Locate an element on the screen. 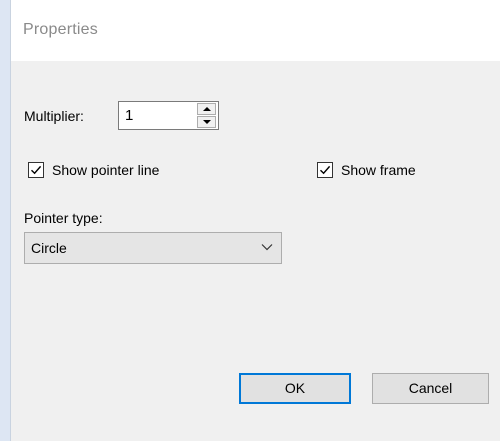 Image resolution: width=500 pixels, height=441 pixels. arrow-up-icon is located at coordinates (207, 109).